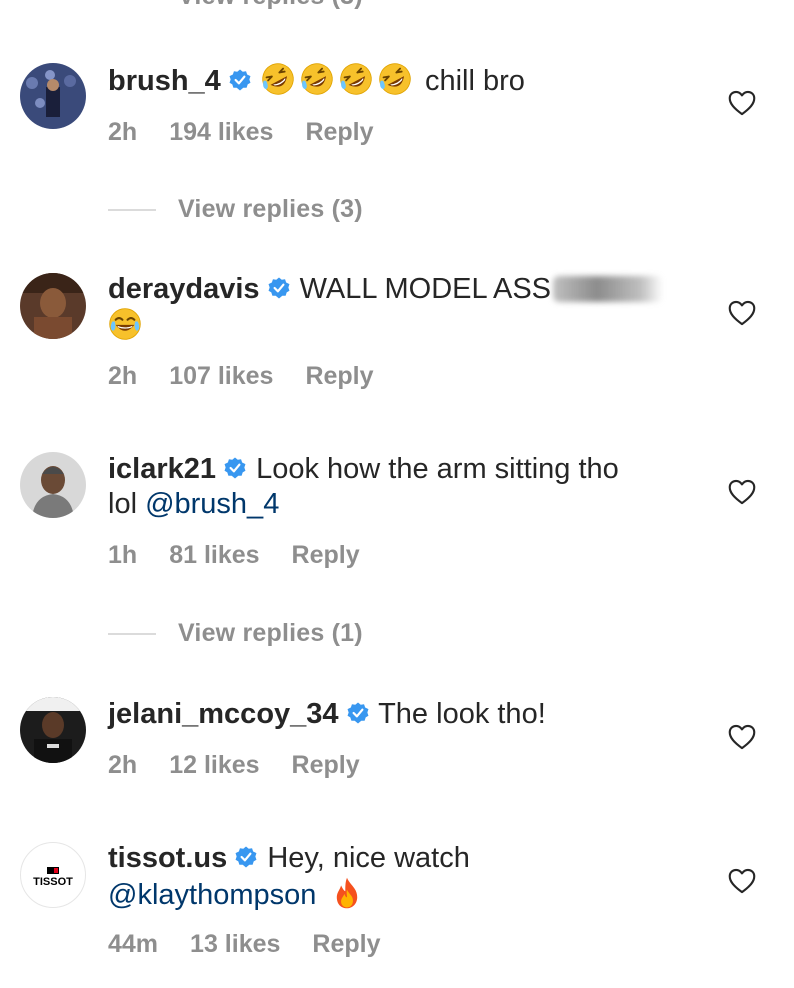 The width and height of the screenshot is (794, 988). What do you see at coordinates (403, 877) in the screenshot?
I see `comment-body-tissot-us: tissot.us Hey, nice watch @klaythompson` at bounding box center [403, 877].